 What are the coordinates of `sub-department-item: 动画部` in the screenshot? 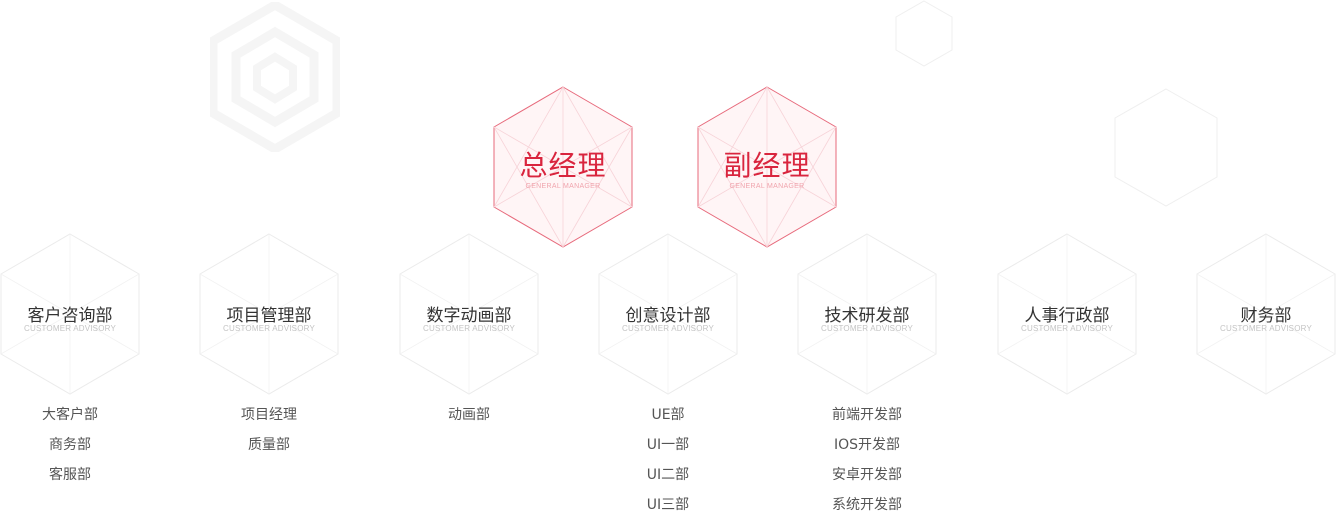 It's located at (469, 415).